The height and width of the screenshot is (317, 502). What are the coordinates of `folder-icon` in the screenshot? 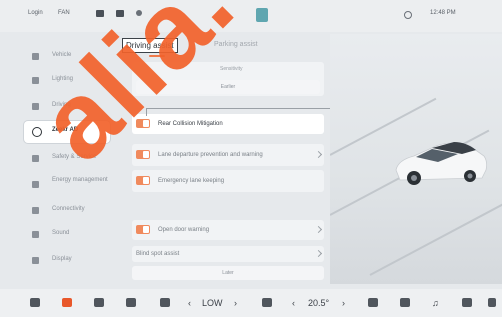 It's located at (120, 13).